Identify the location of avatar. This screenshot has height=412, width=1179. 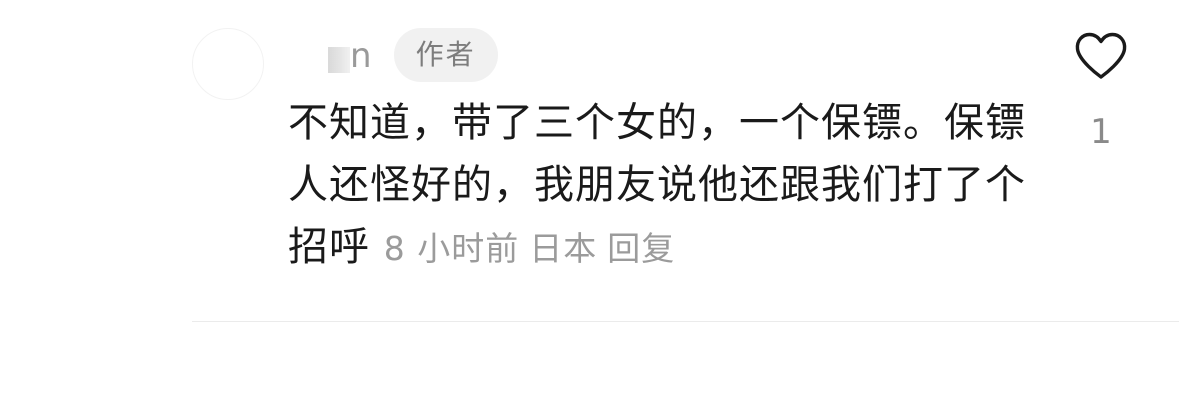
(228, 64).